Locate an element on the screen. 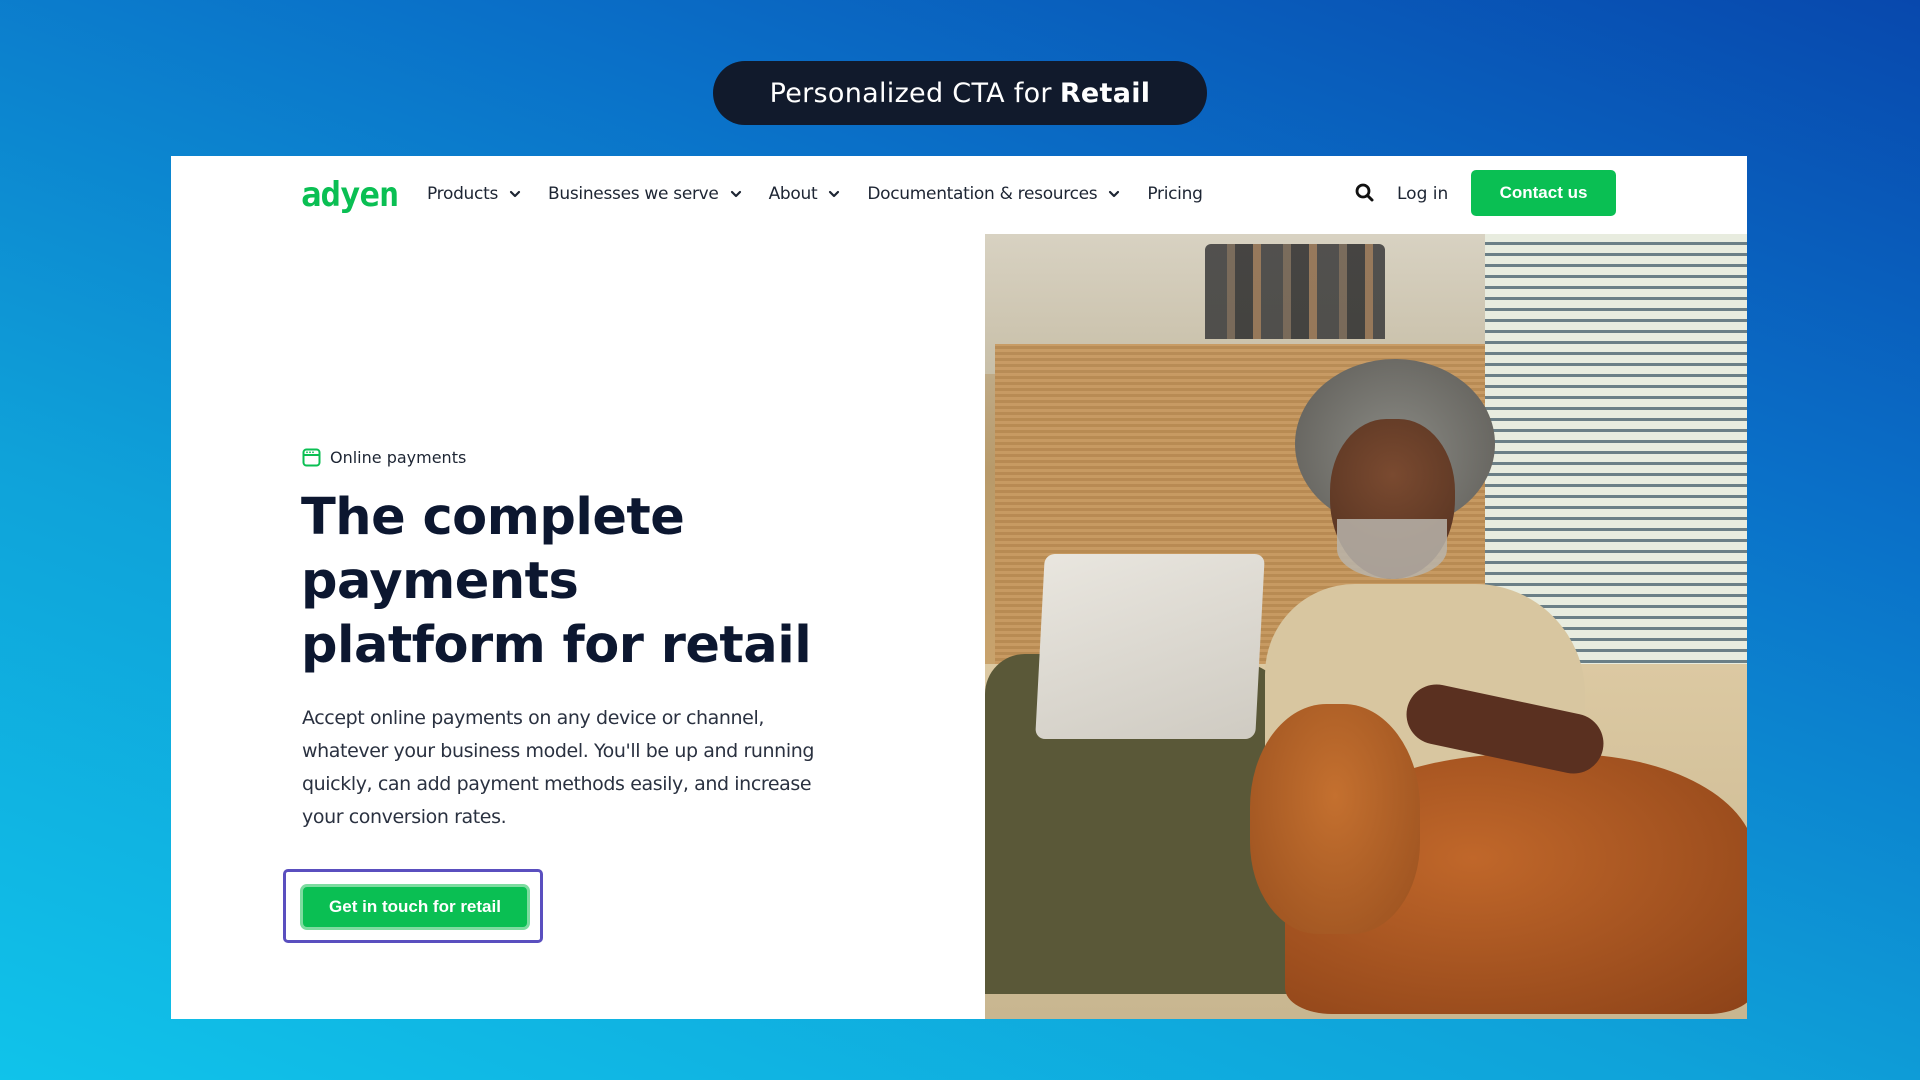  nav-item-documentation: Documentation & resources is located at coordinates (994, 194).